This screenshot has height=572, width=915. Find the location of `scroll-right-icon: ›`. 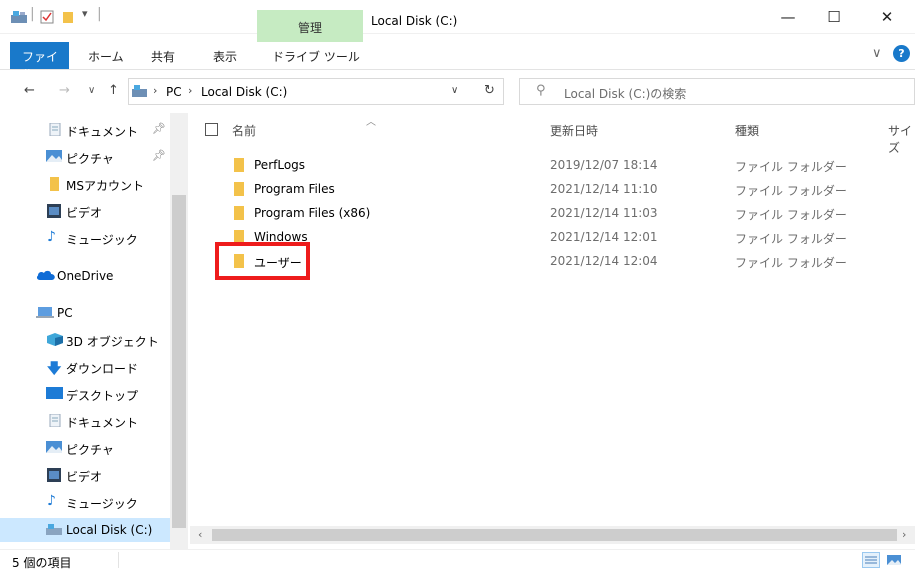

scroll-right-icon: › is located at coordinates (904, 534).